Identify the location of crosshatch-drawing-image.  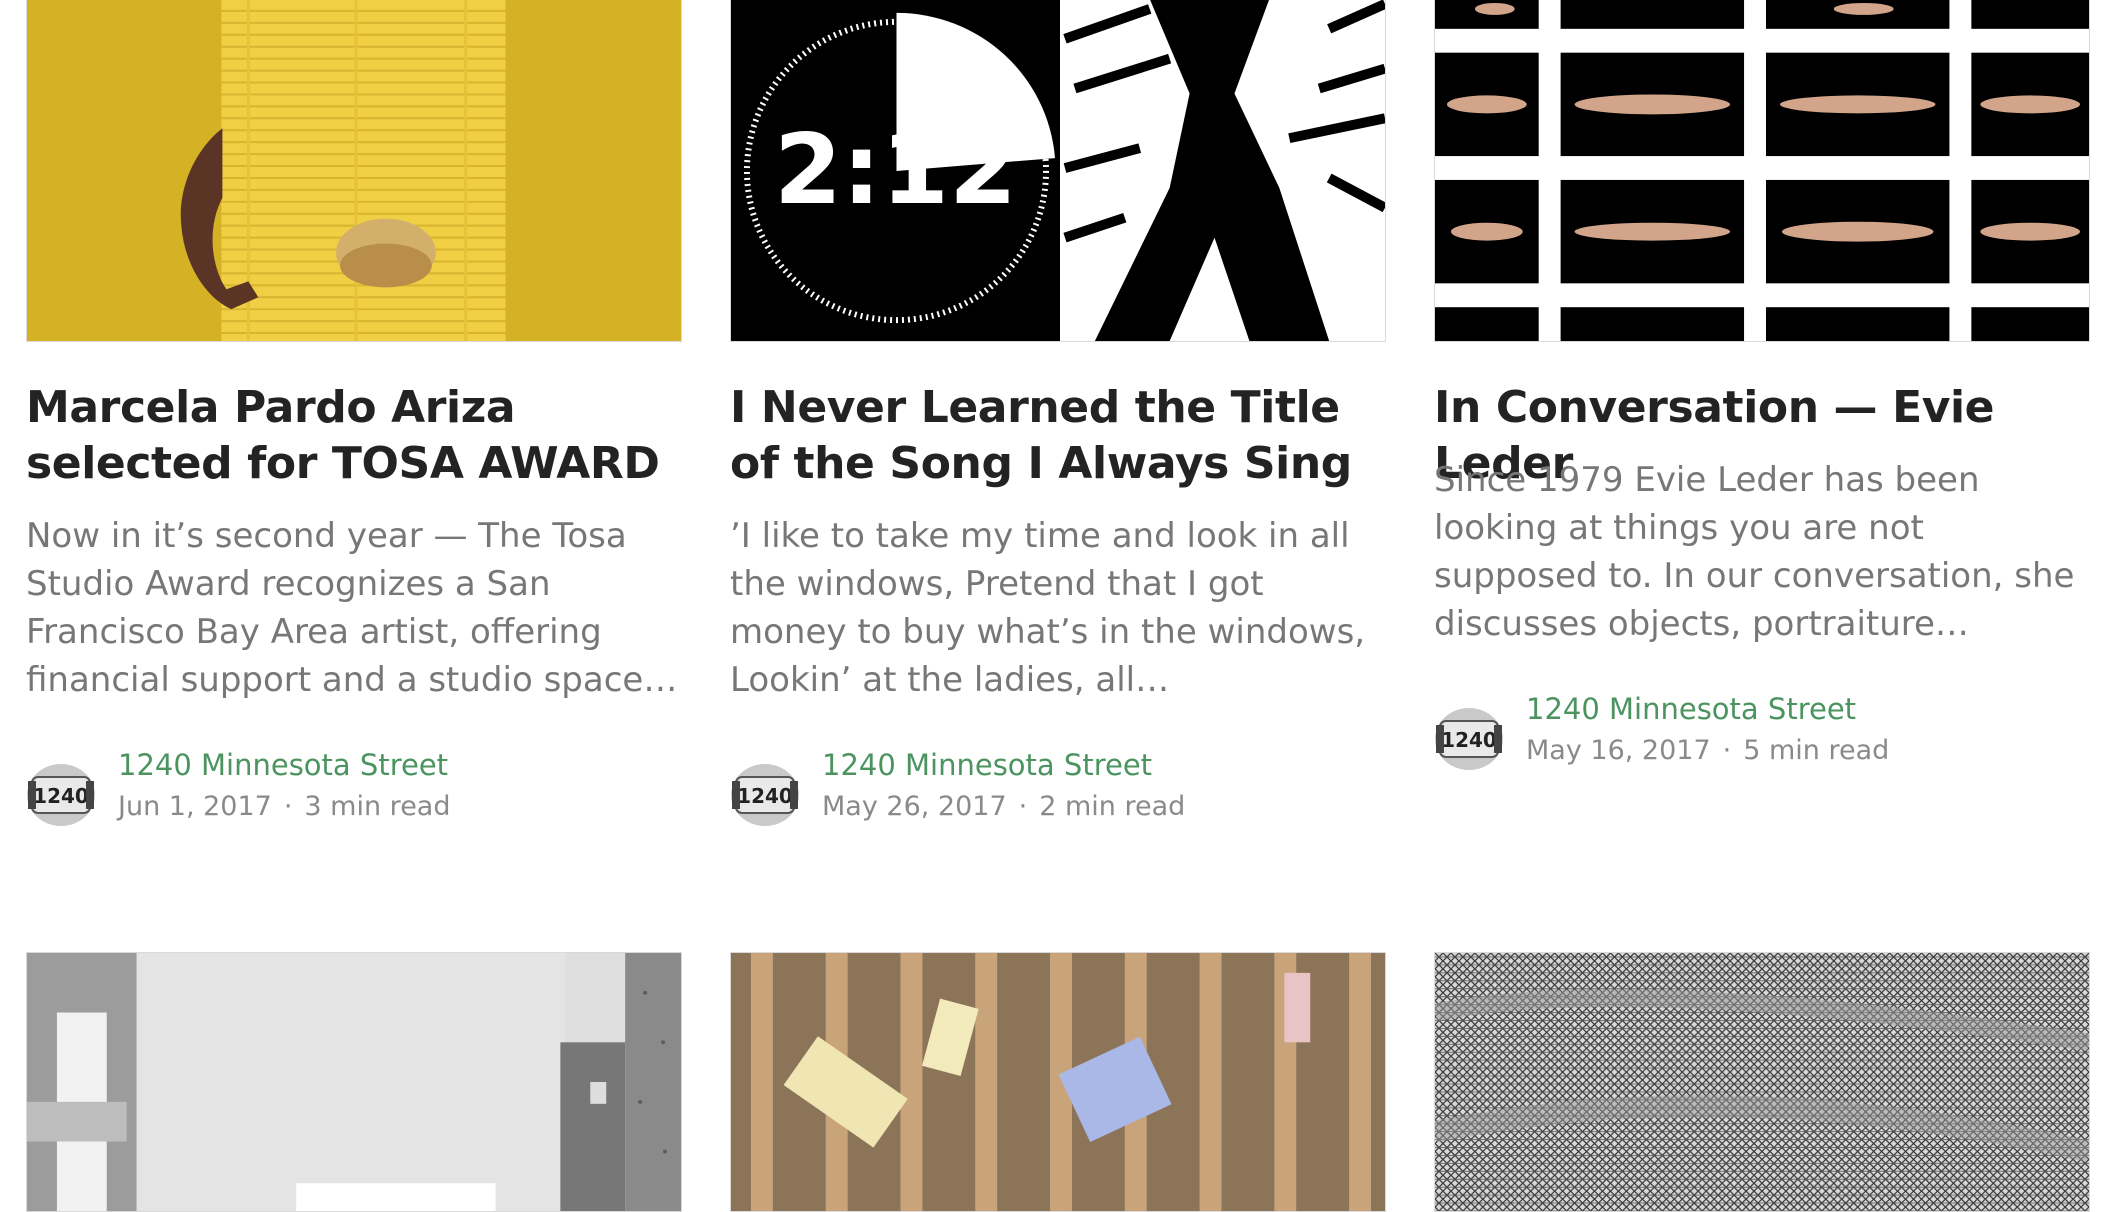
(1762, 1082).